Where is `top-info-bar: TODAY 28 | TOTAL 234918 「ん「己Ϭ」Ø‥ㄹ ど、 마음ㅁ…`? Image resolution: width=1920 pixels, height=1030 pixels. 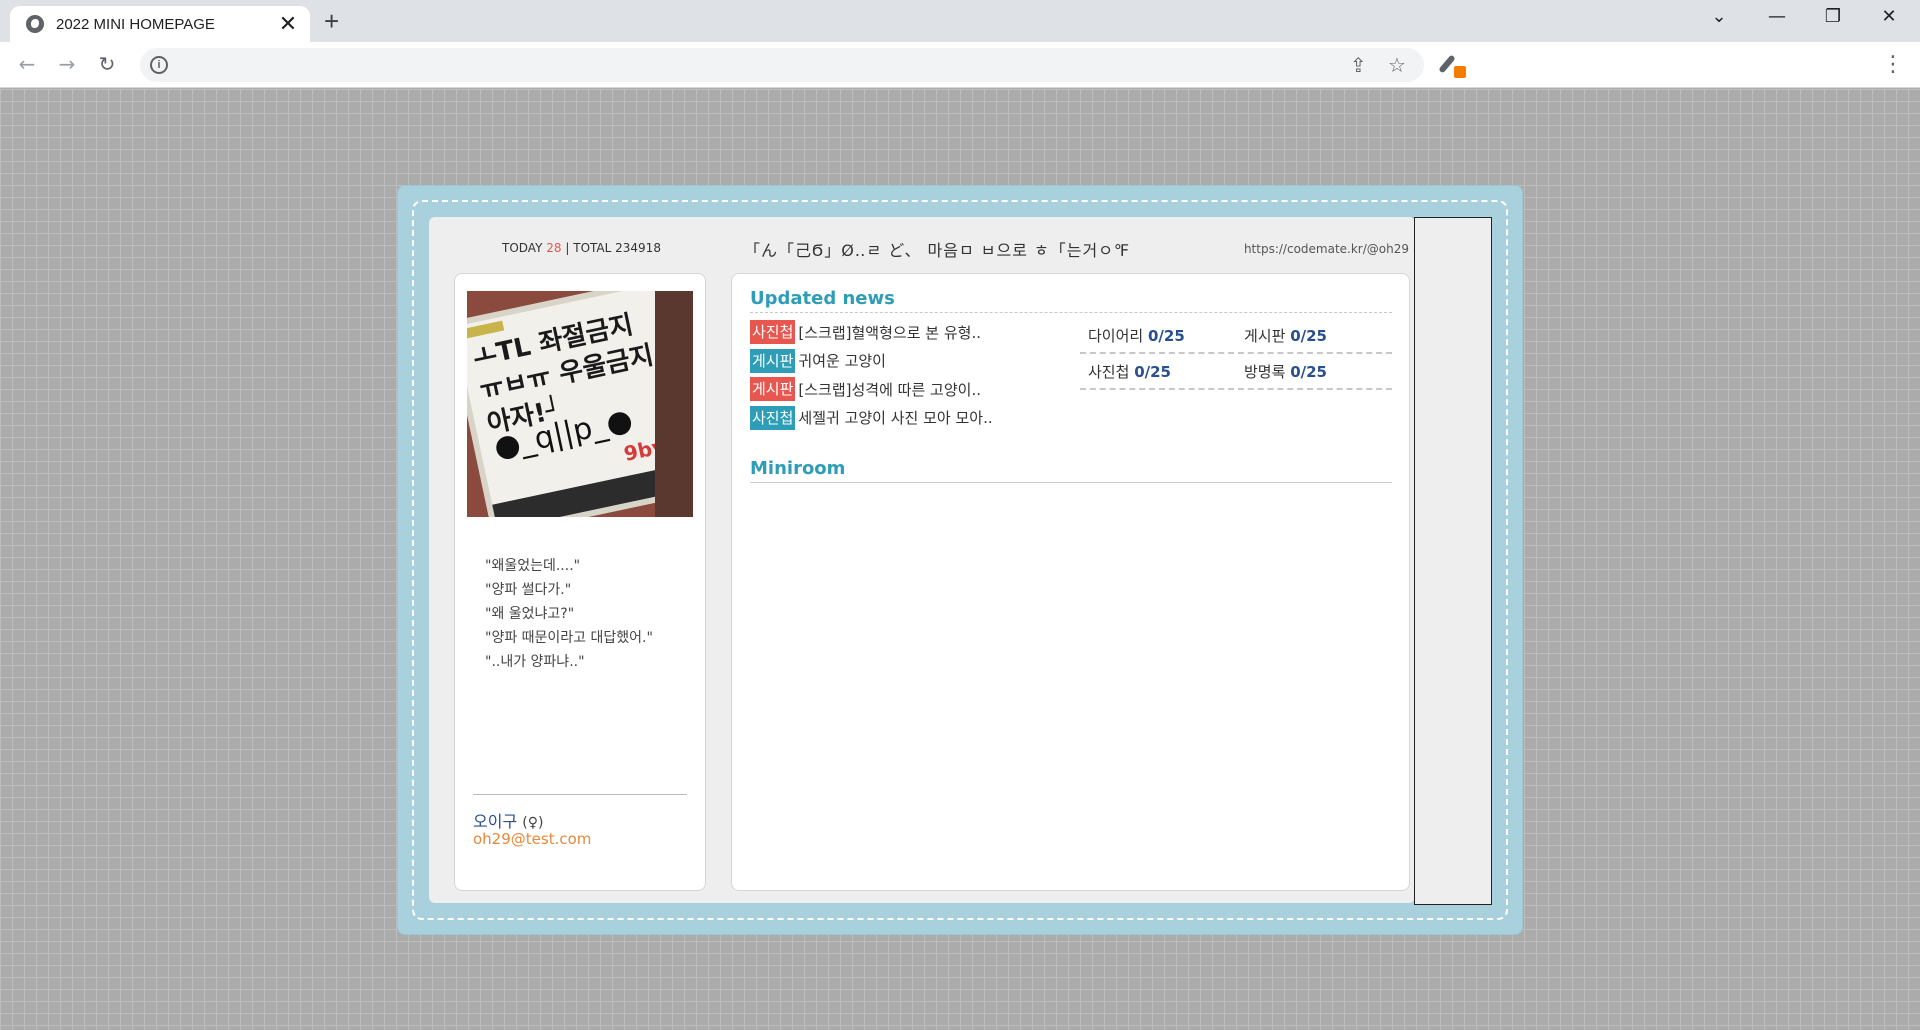 top-info-bar: TODAY 28 | TOTAL 234918 「ん「己Ϭ」Ø‥ㄹ ど、 마음ㅁ… is located at coordinates (922, 249).